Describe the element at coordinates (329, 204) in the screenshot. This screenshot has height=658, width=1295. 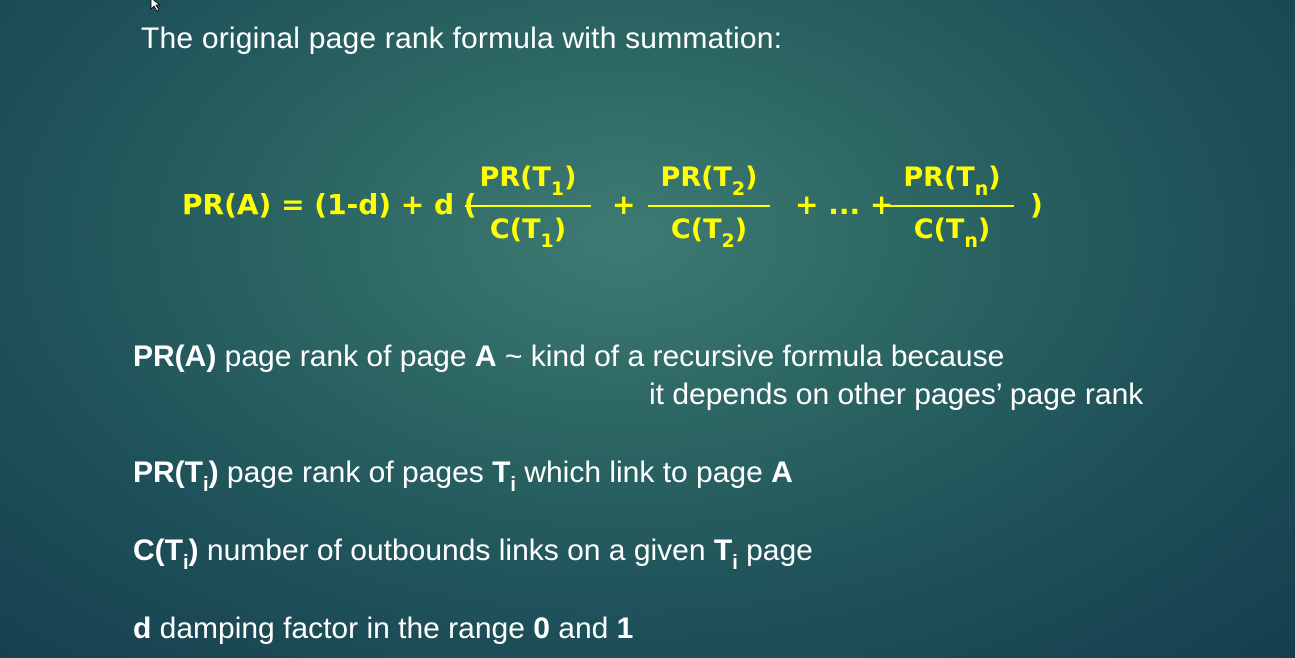
I see `formula-lhs: PR(A) = (1-d) + d (` at that location.